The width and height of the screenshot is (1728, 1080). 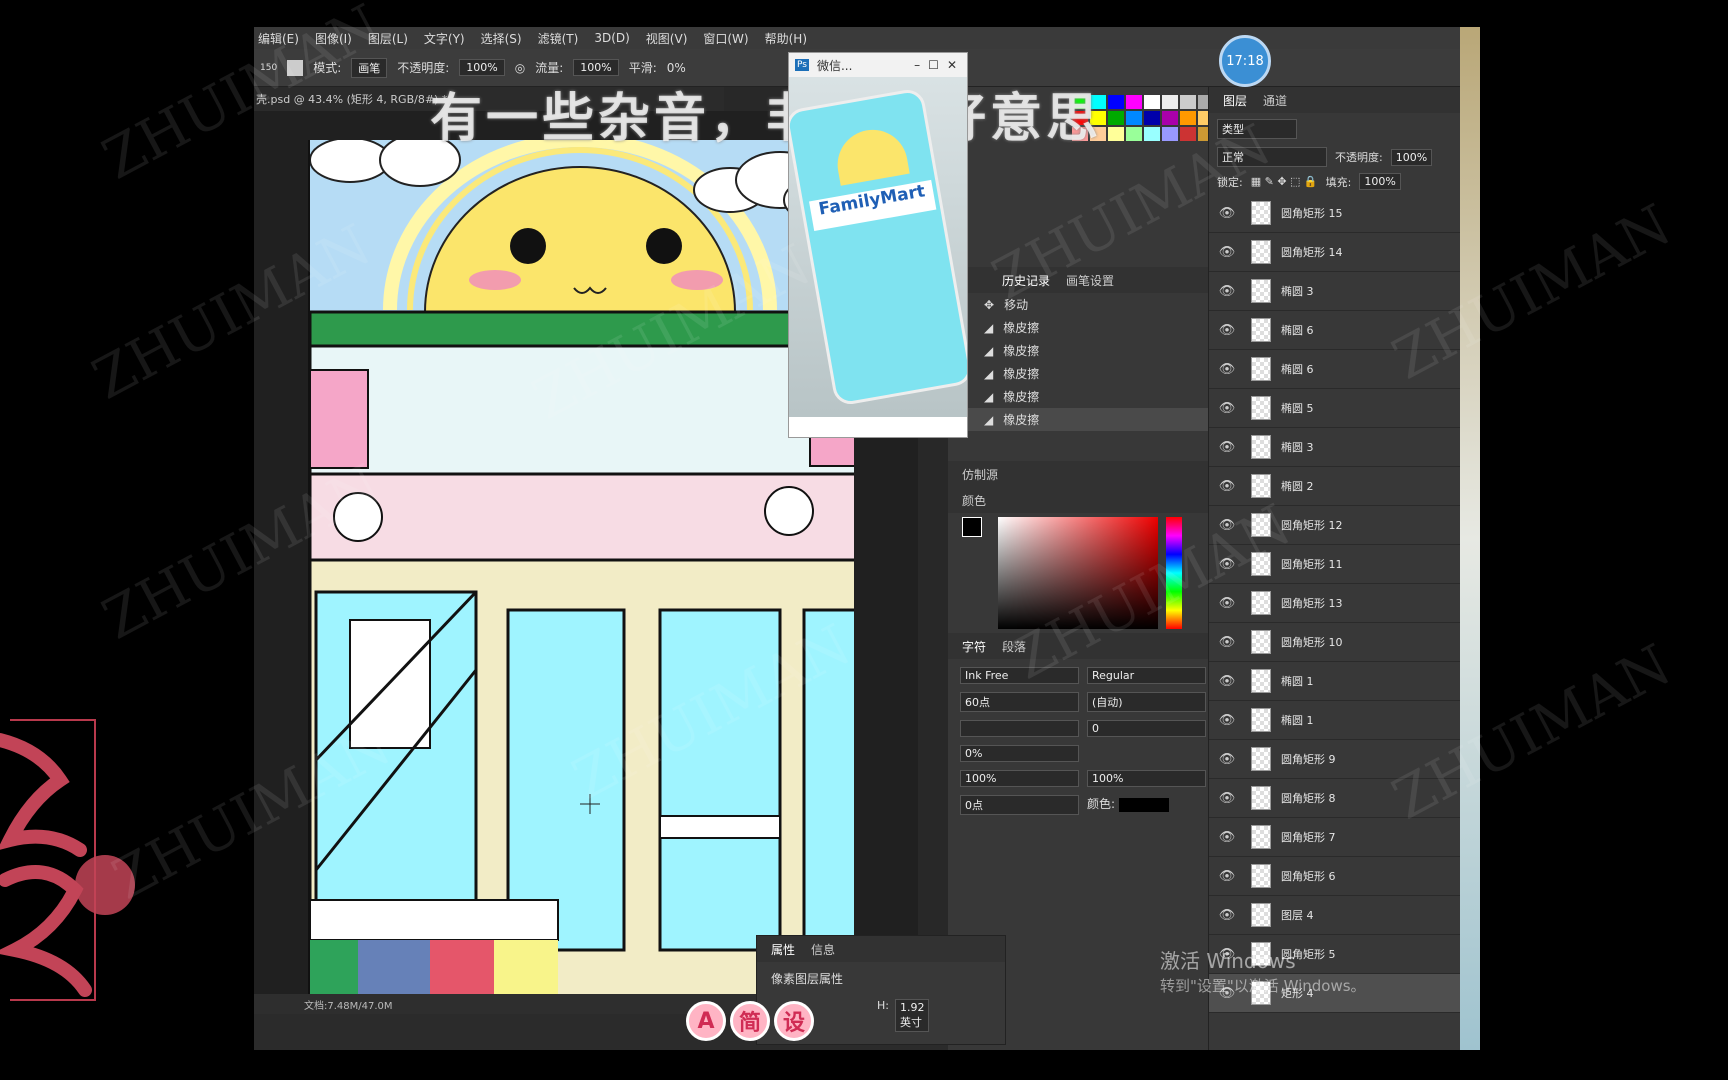 What do you see at coordinates (1344, 486) in the screenshot?
I see `layer-row: 👁 椭圆 2` at bounding box center [1344, 486].